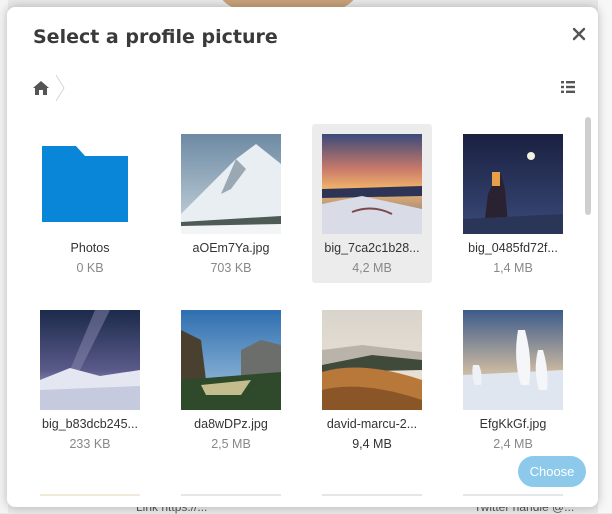 The image size is (612, 514). I want to click on file-size: 9,4 MB, so click(372, 444).